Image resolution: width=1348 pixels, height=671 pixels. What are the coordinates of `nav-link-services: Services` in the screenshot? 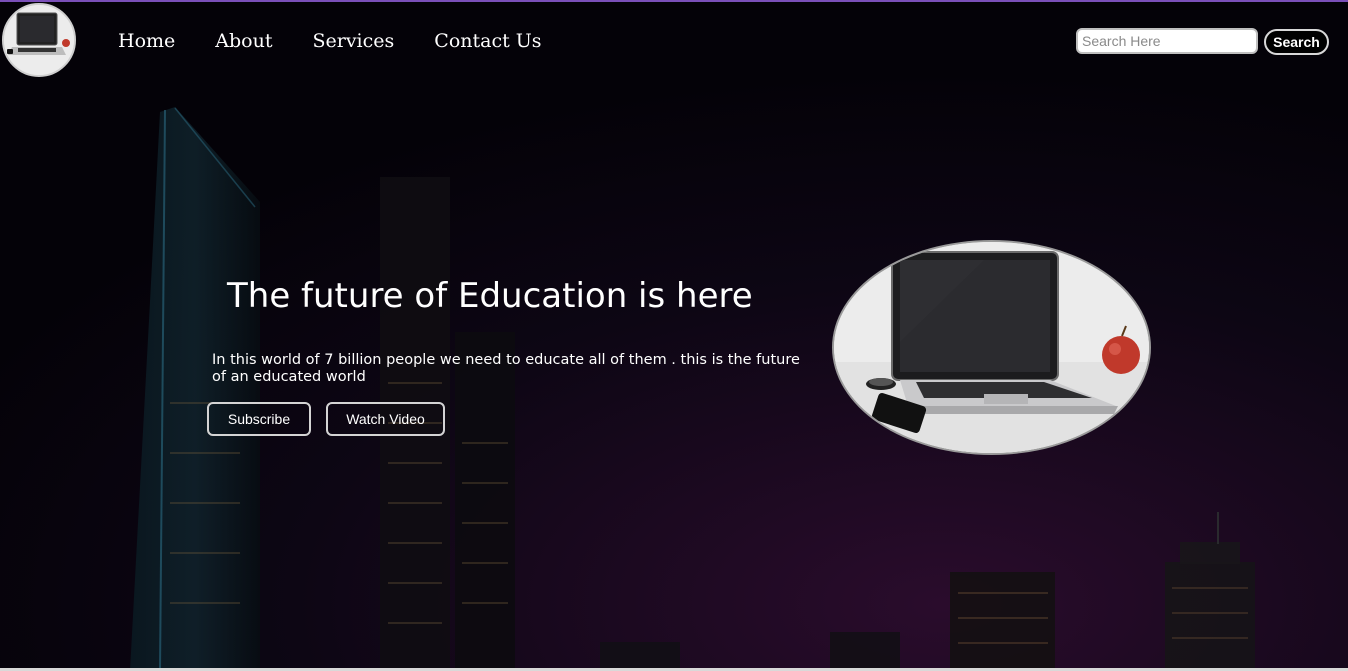 It's located at (353, 41).